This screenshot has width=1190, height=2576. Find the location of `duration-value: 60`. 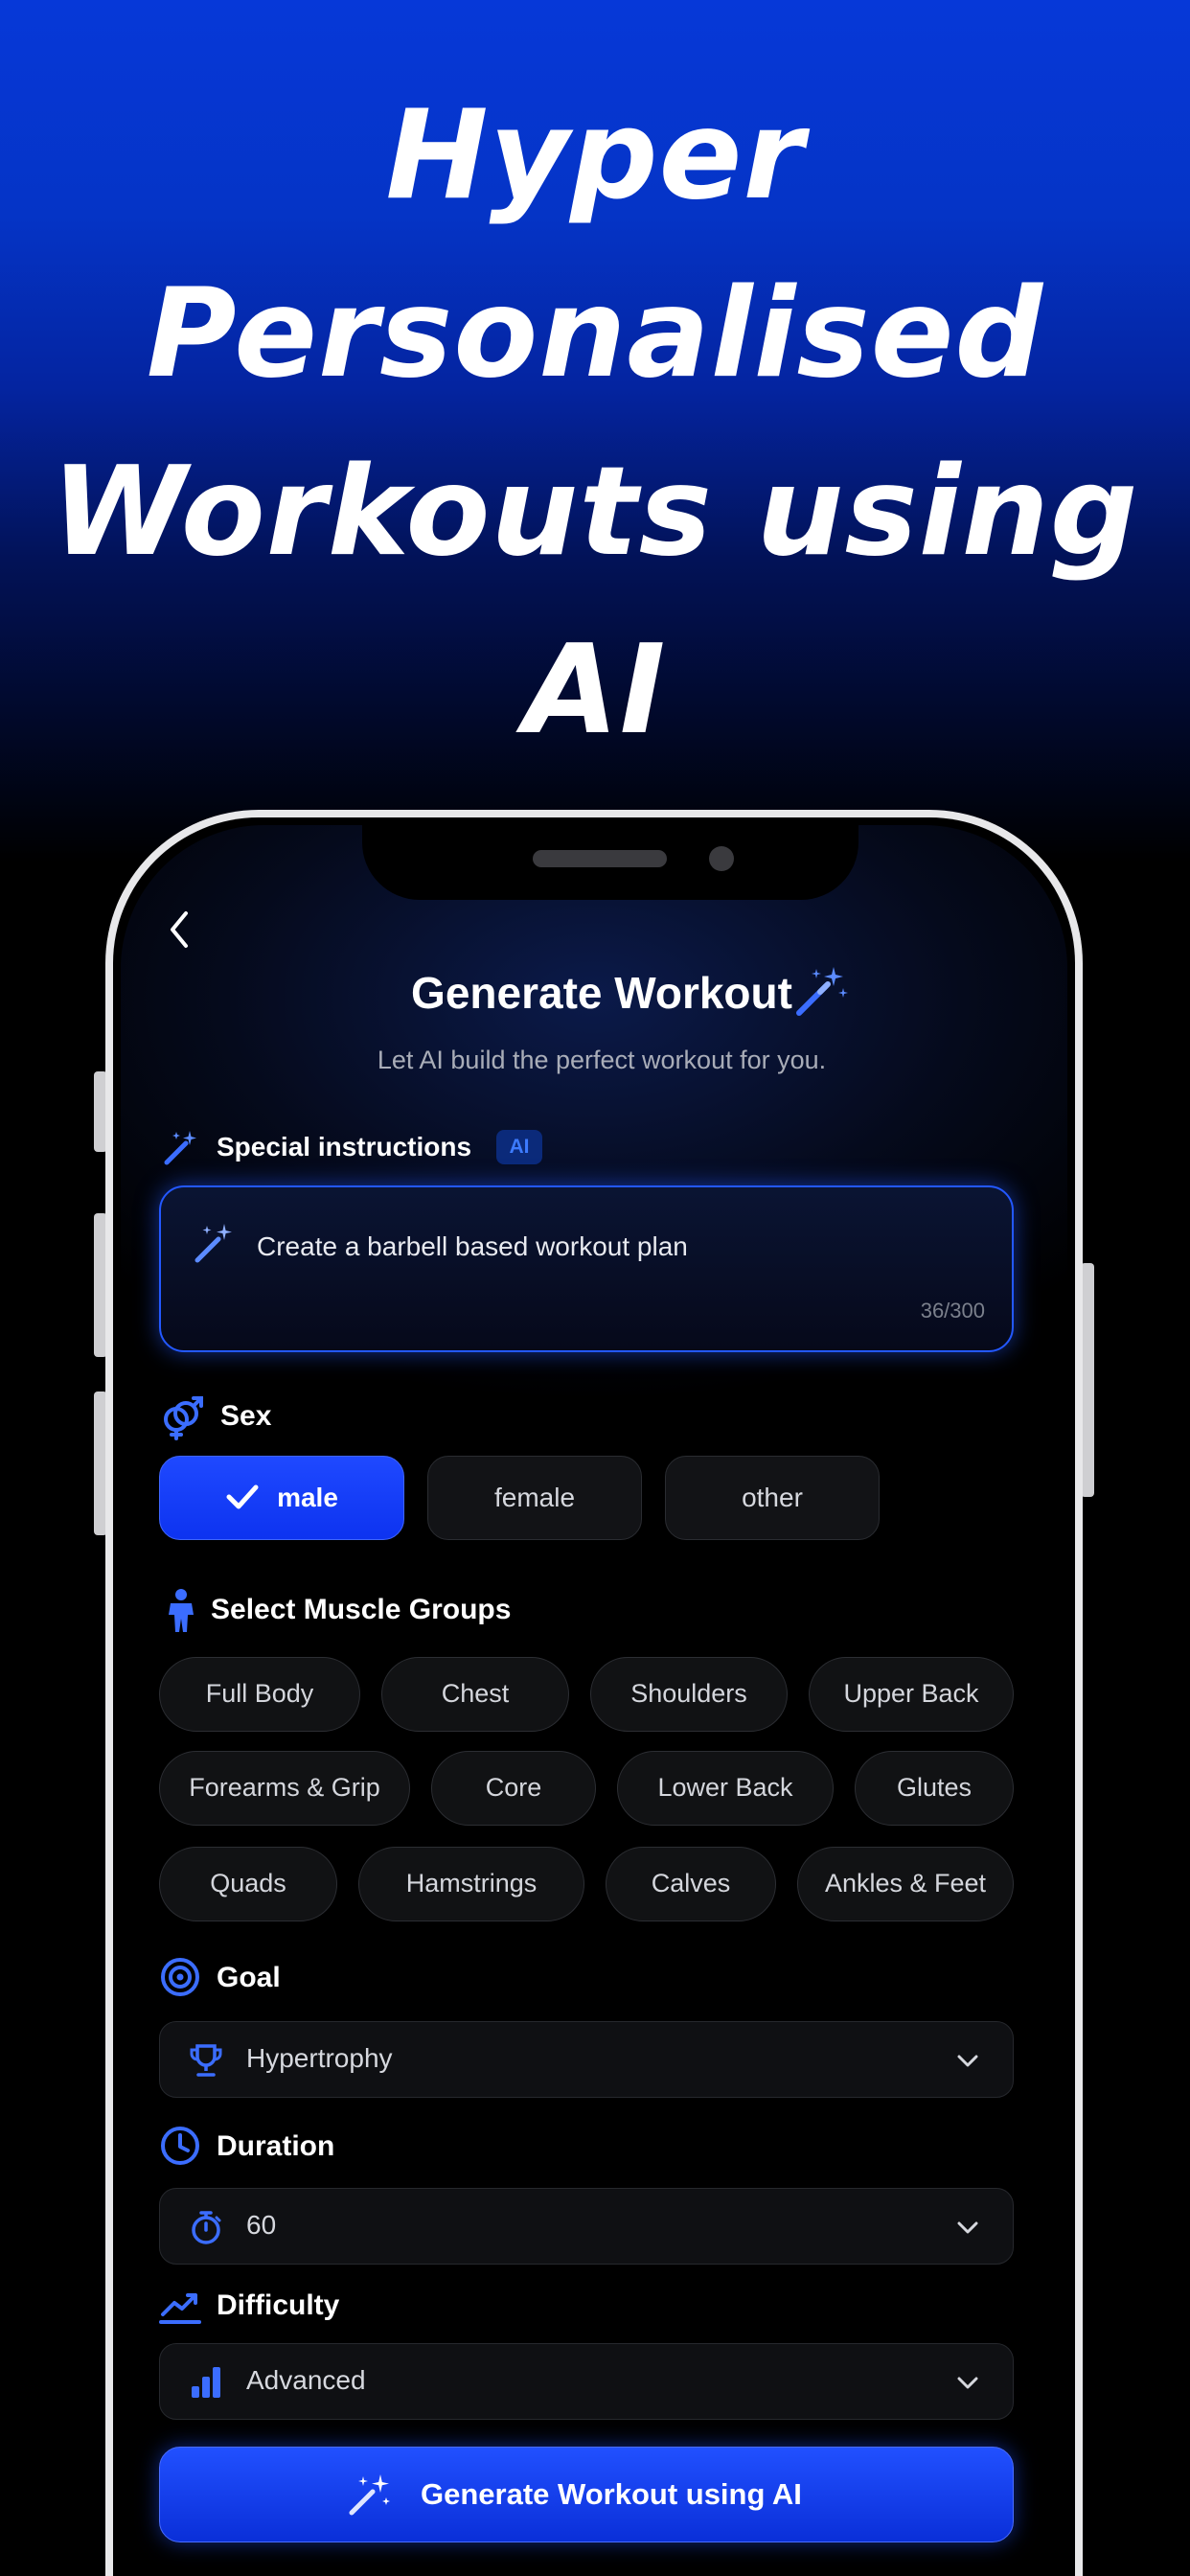

duration-value: 60 is located at coordinates (262, 2225).